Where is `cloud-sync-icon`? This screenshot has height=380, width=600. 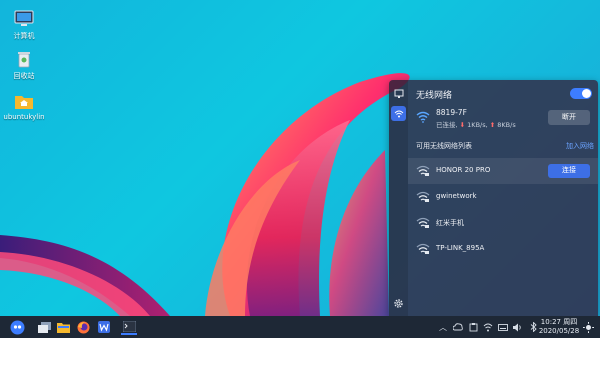 cloud-sync-icon is located at coordinates (458, 327).